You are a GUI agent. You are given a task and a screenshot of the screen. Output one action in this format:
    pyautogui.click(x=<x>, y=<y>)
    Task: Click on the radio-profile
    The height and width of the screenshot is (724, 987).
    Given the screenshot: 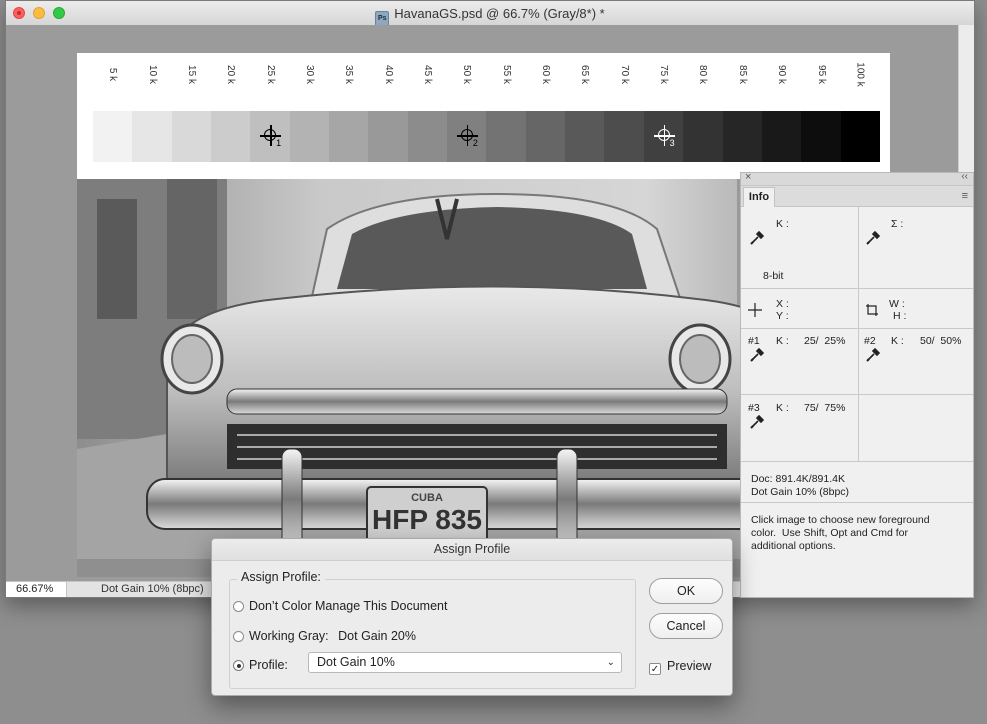 What is the action you would take?
    pyautogui.click(x=238, y=665)
    